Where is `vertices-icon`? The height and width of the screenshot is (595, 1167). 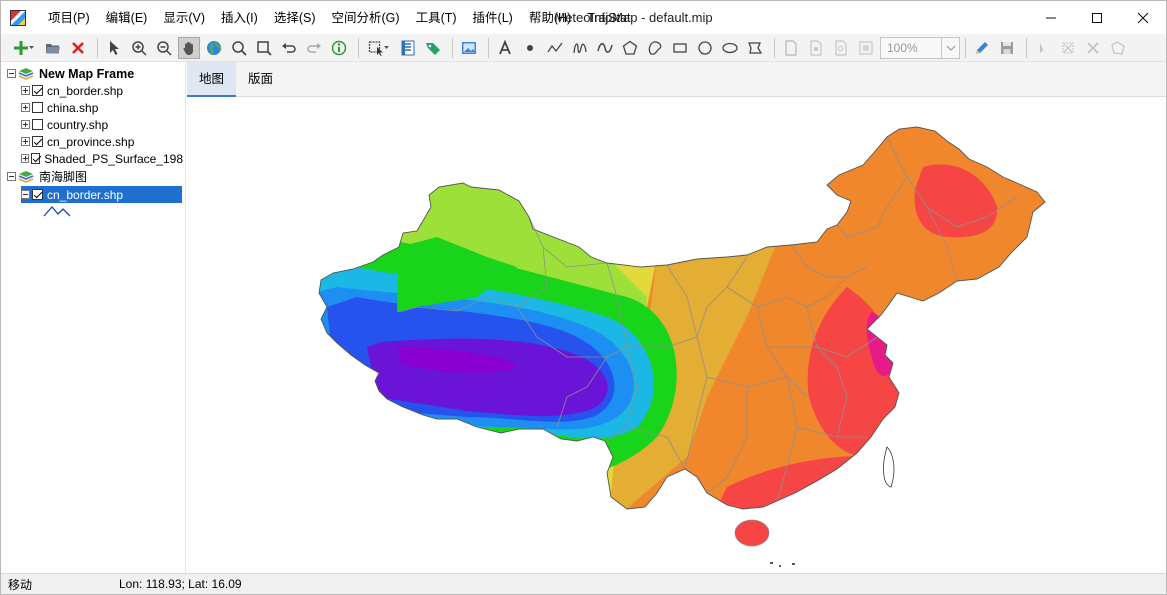
vertices-icon is located at coordinates (1068, 47).